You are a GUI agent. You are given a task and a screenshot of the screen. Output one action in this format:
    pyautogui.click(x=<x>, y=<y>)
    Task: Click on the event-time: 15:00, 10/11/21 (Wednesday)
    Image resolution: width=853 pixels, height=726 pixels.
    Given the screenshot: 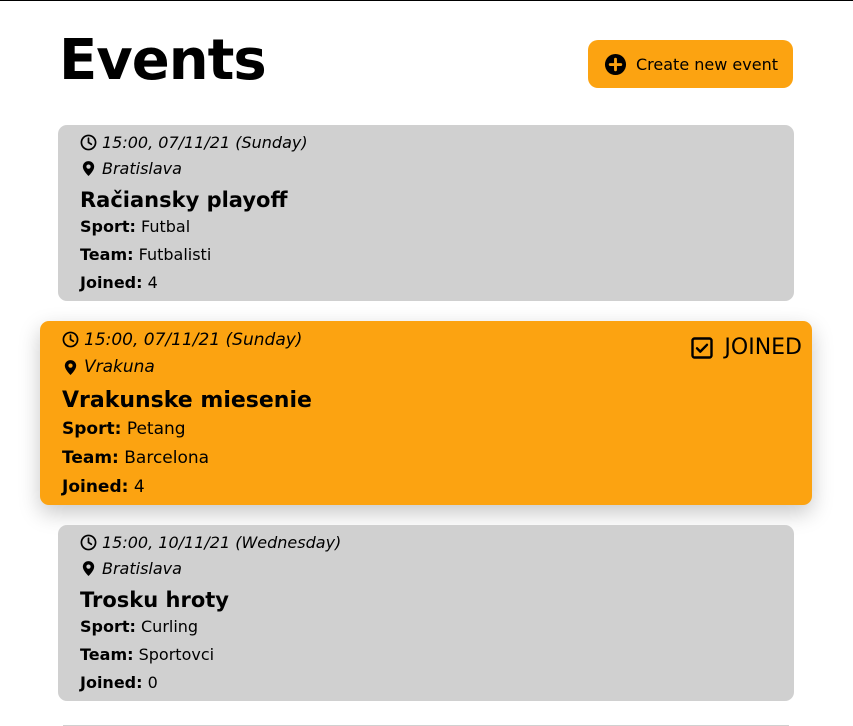 What is the action you would take?
    pyautogui.click(x=437, y=542)
    